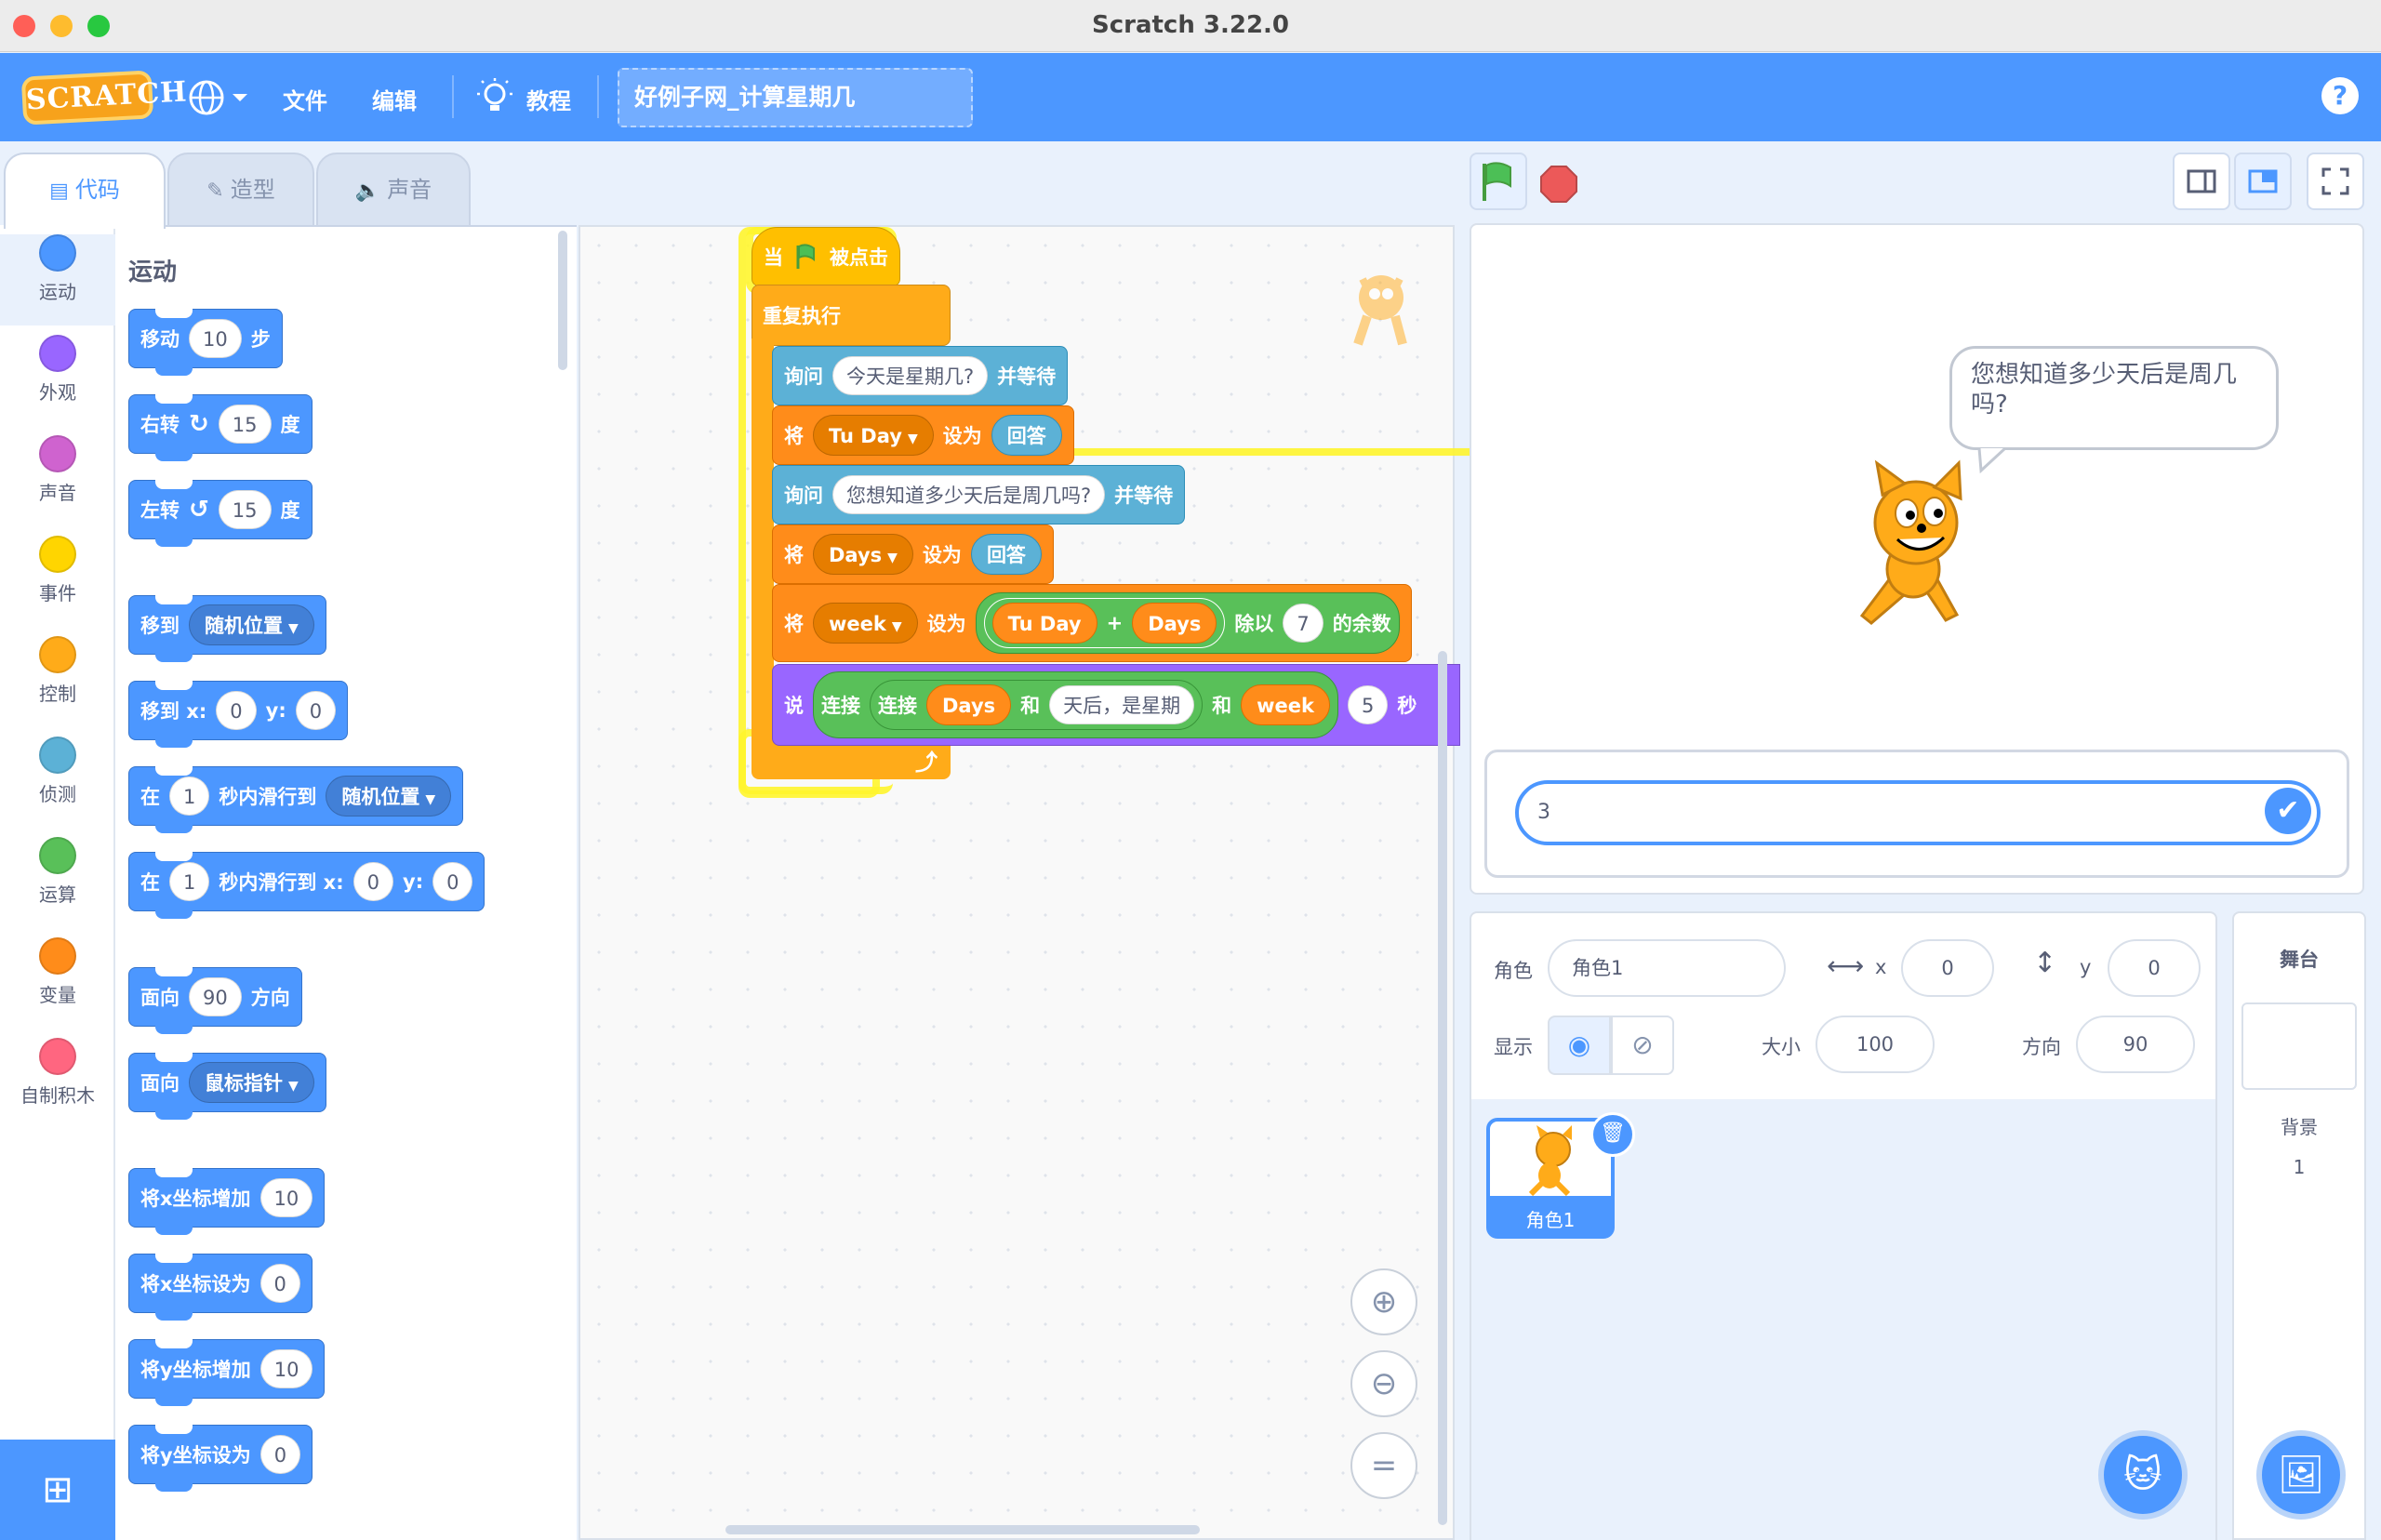  What do you see at coordinates (1558, 184) in the screenshot?
I see `stop-icon` at bounding box center [1558, 184].